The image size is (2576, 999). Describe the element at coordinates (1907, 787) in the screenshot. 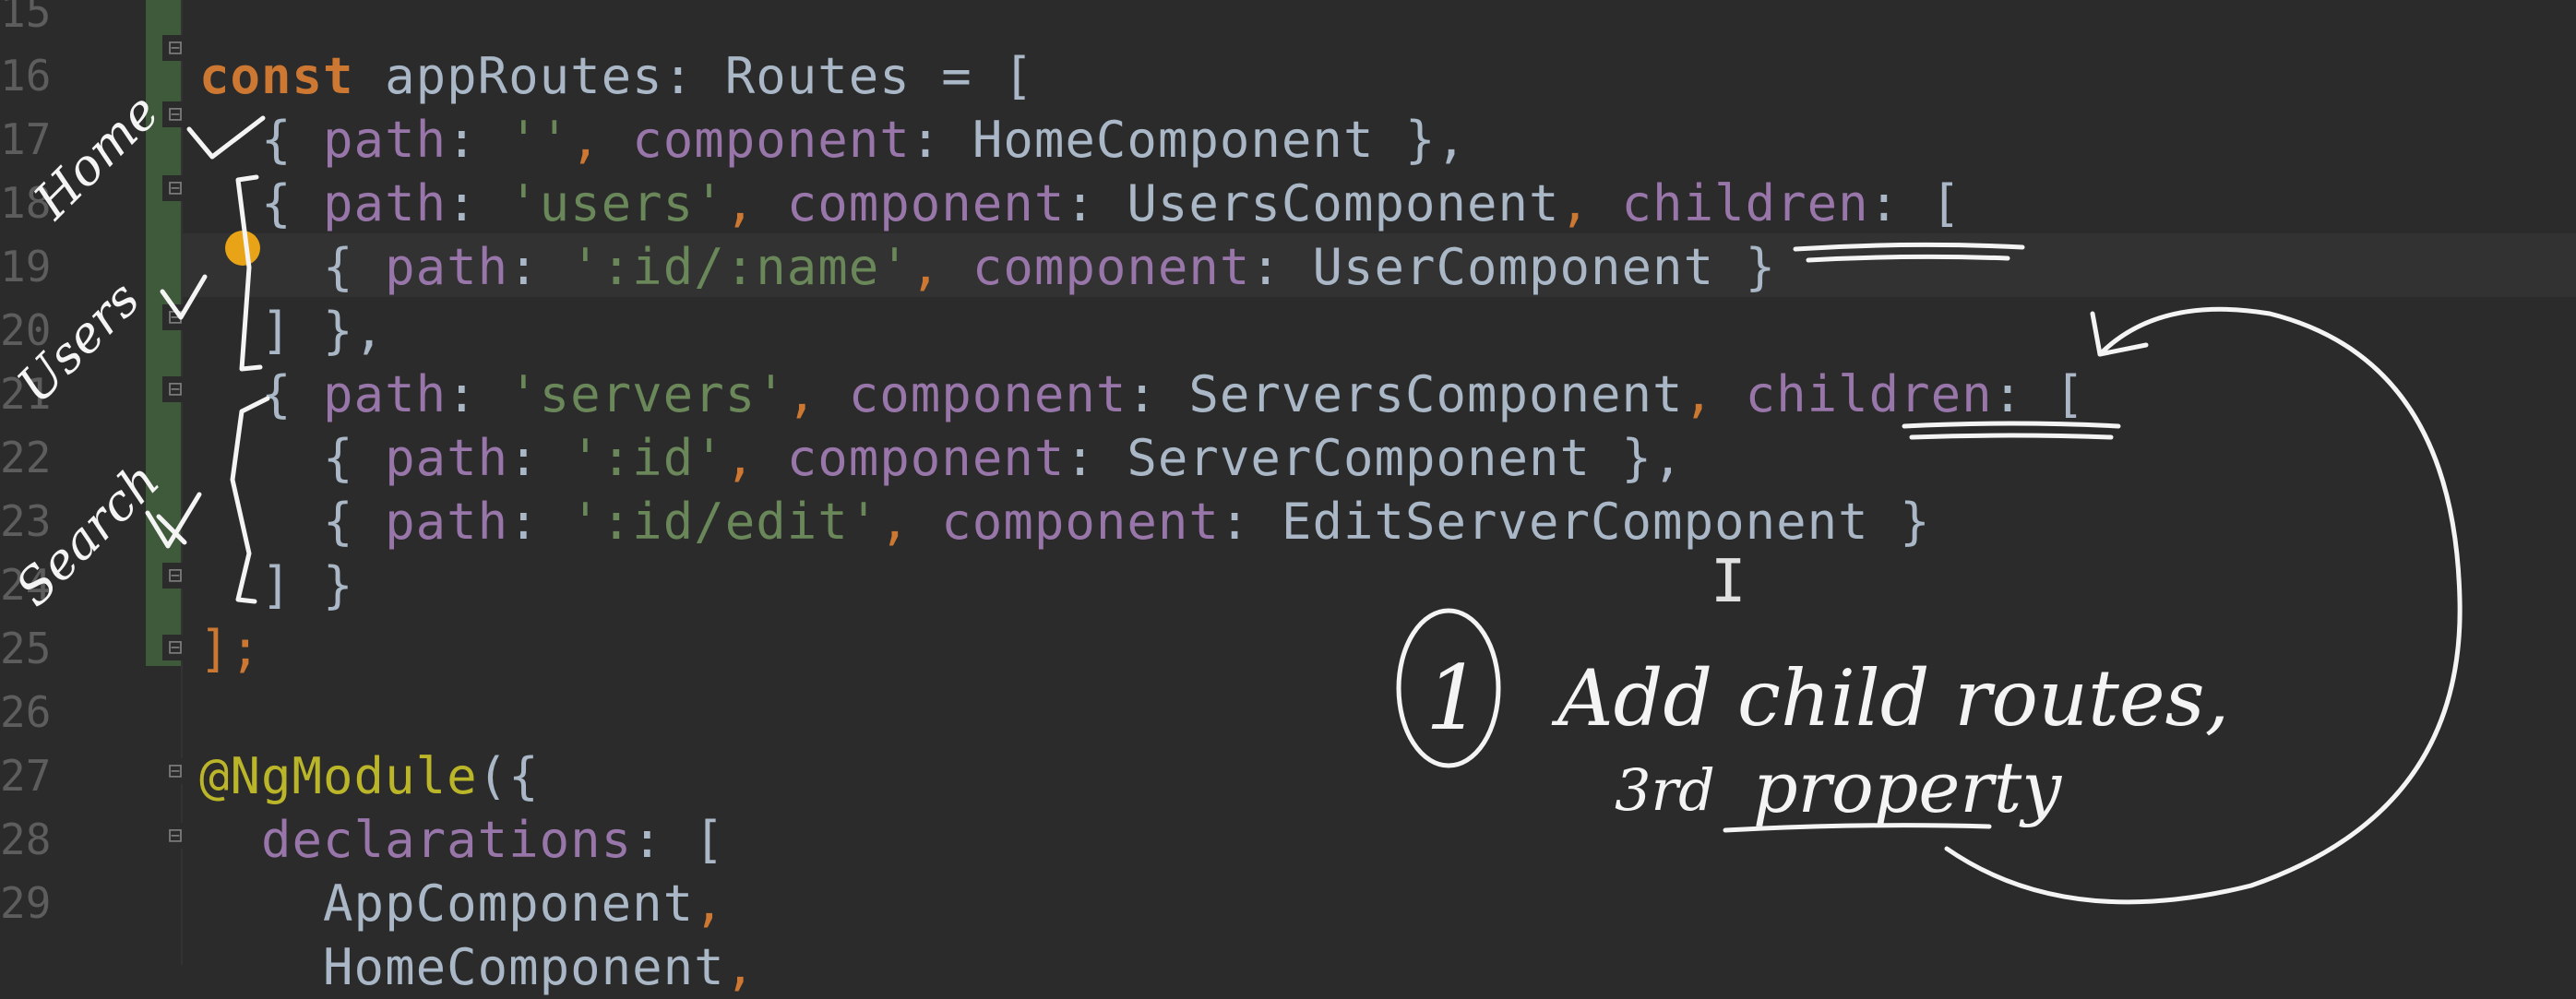

I see `note-line-2-word: property` at that location.